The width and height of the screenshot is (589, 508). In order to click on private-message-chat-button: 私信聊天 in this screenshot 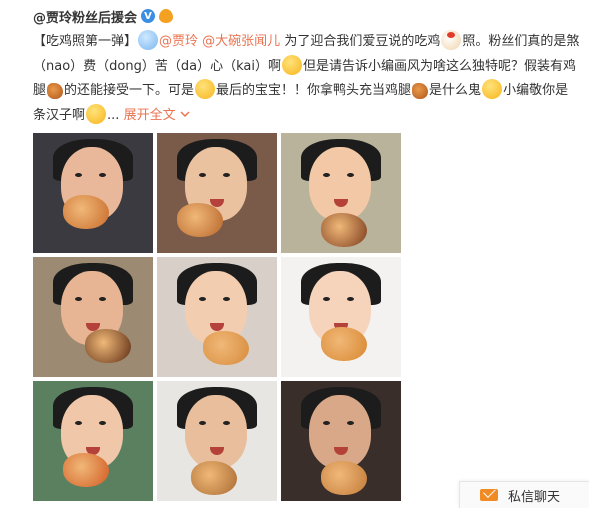, I will do `click(524, 494)`.